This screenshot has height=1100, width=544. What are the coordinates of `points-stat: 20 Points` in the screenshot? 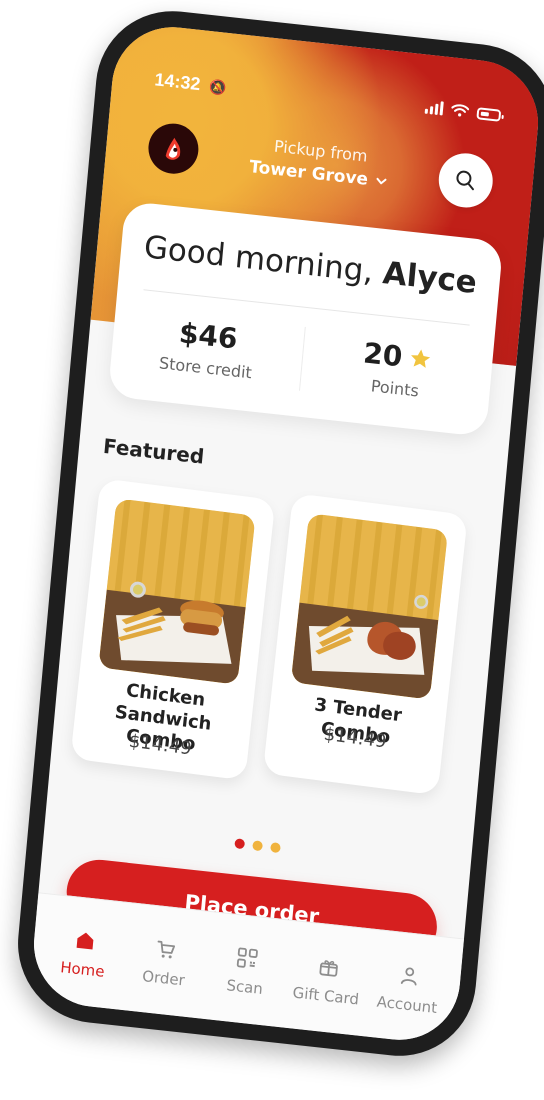 It's located at (396, 369).